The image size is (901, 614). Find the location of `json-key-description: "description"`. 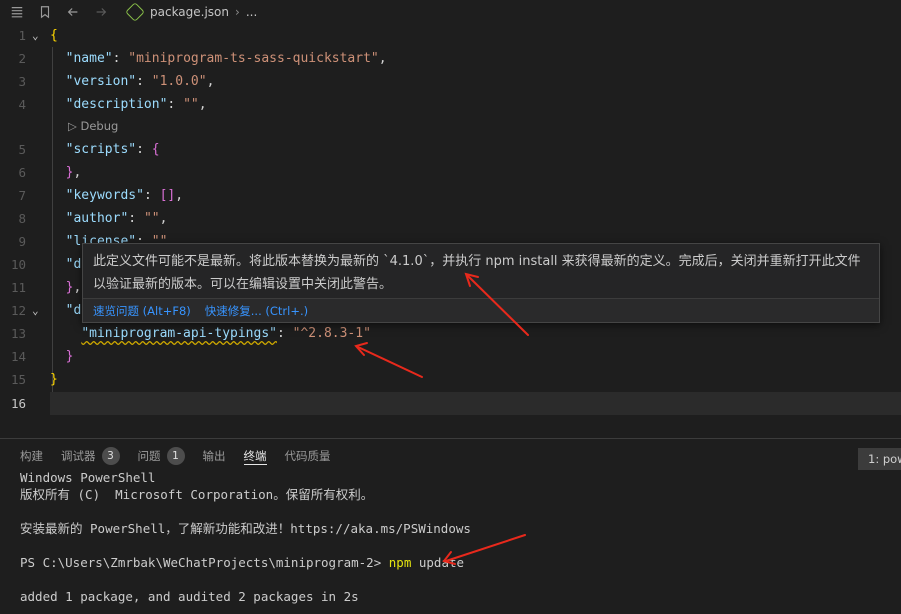

json-key-description: "description" is located at coordinates (116, 104).